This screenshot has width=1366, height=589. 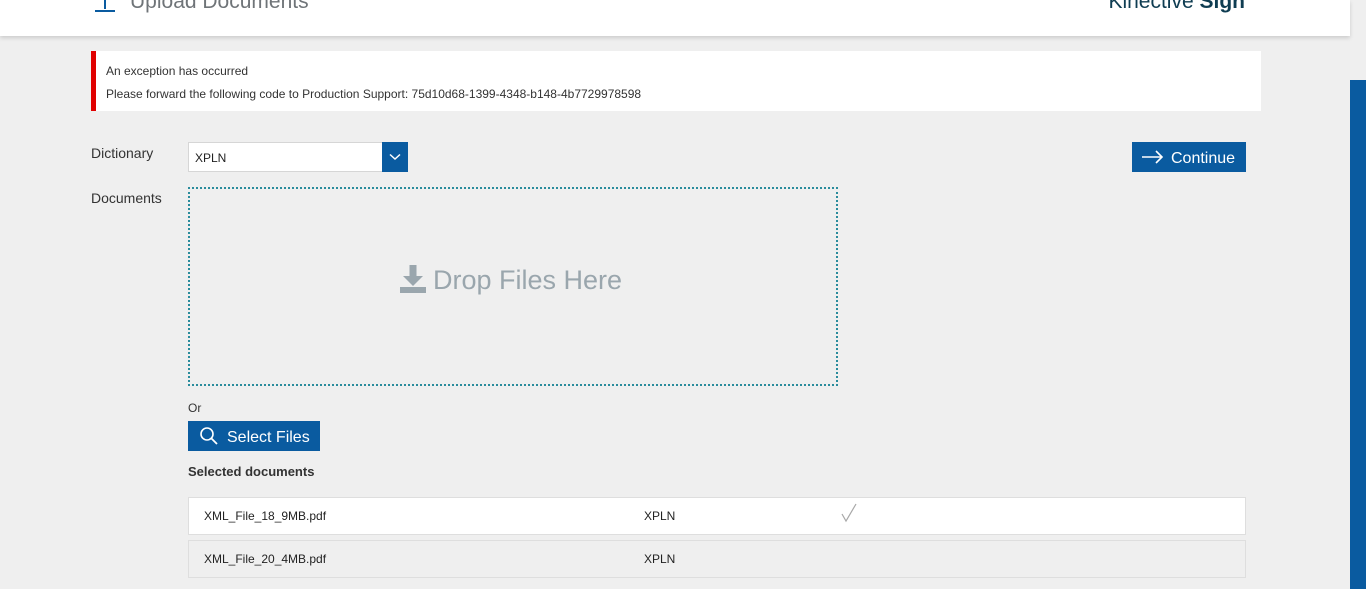 What do you see at coordinates (528, 280) in the screenshot?
I see `dropzone-text: Drop Files Here` at bounding box center [528, 280].